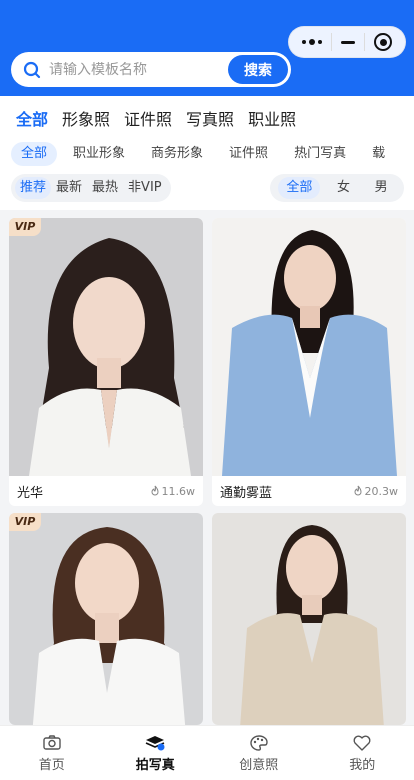 This screenshot has width=414, height=780. Describe the element at coordinates (177, 154) in the screenshot. I see `subtab-business-image: 商务形象` at that location.